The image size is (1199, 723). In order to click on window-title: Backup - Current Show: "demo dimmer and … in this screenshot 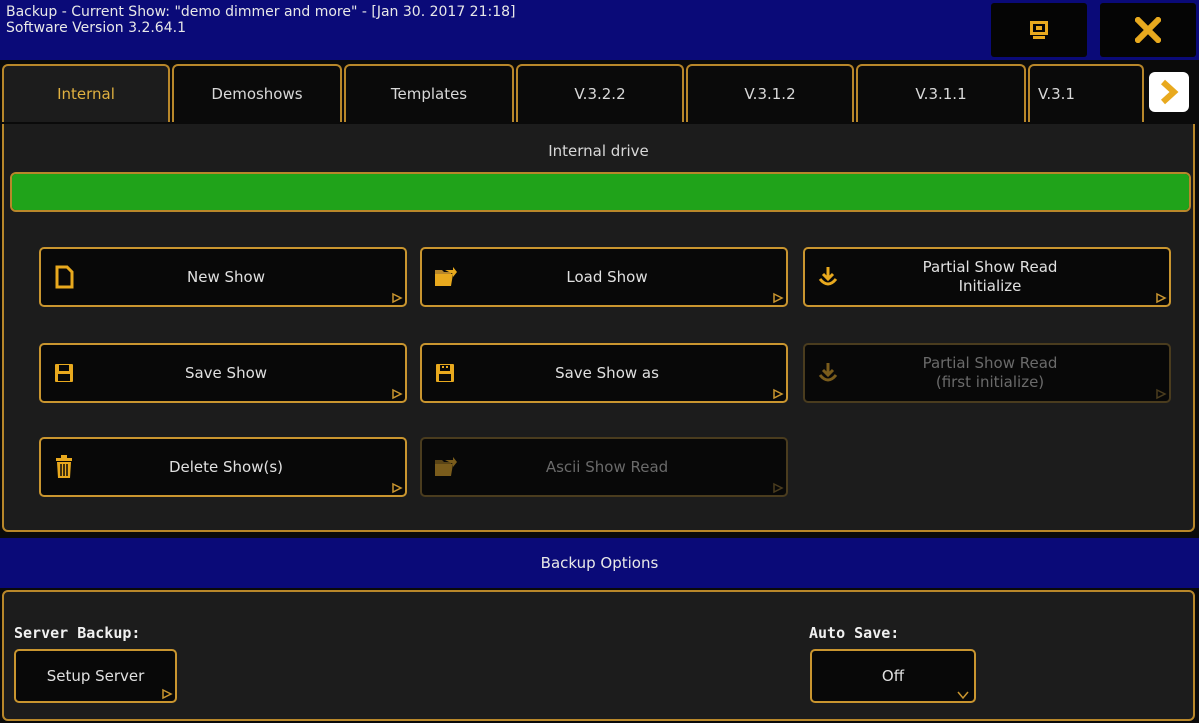, I will do `click(260, 20)`.